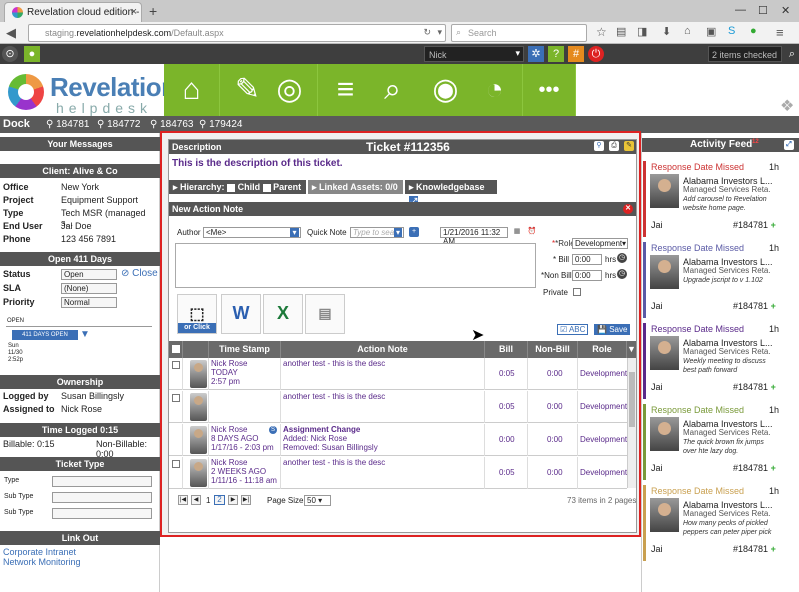  Describe the element at coordinates (614, 146) in the screenshot. I see `print-icon: ⎙` at that location.